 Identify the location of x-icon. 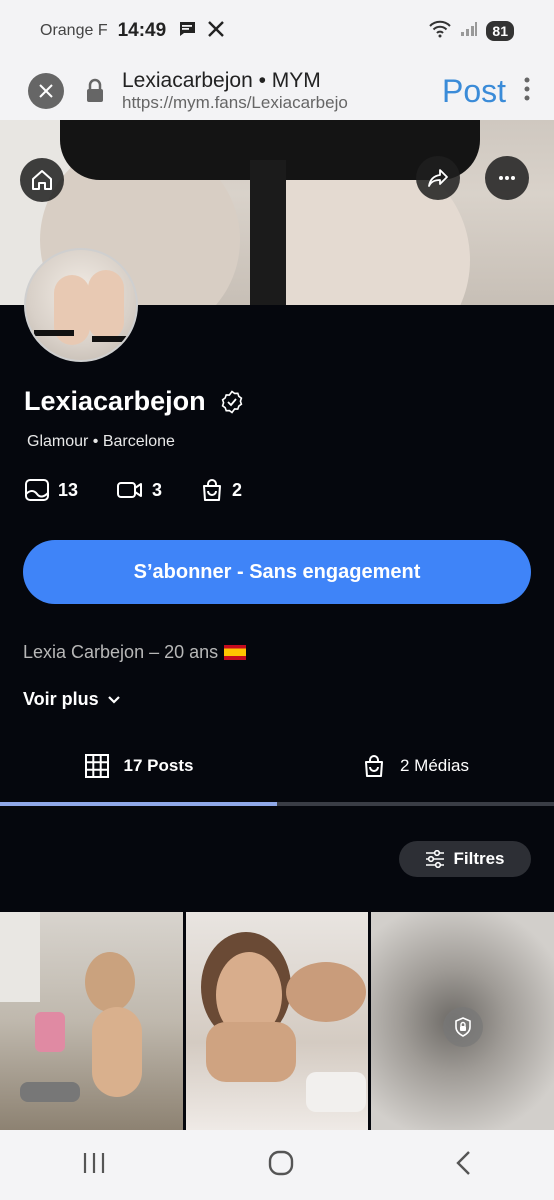
(216, 31).